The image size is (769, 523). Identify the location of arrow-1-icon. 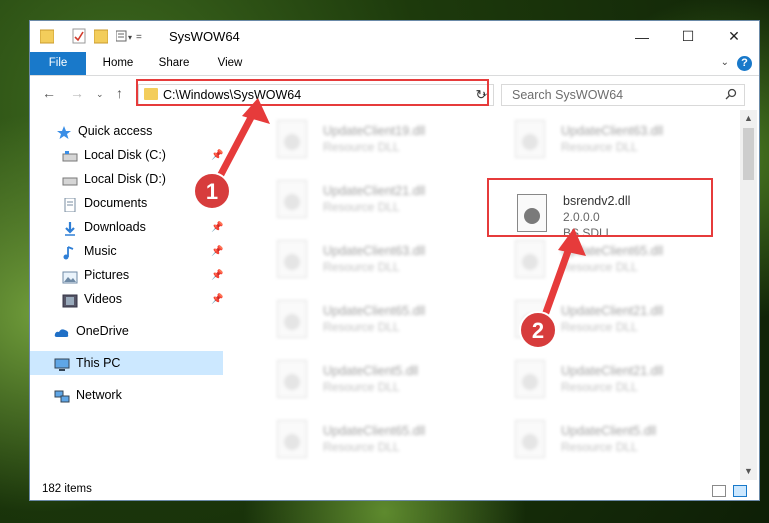
(242, 141).